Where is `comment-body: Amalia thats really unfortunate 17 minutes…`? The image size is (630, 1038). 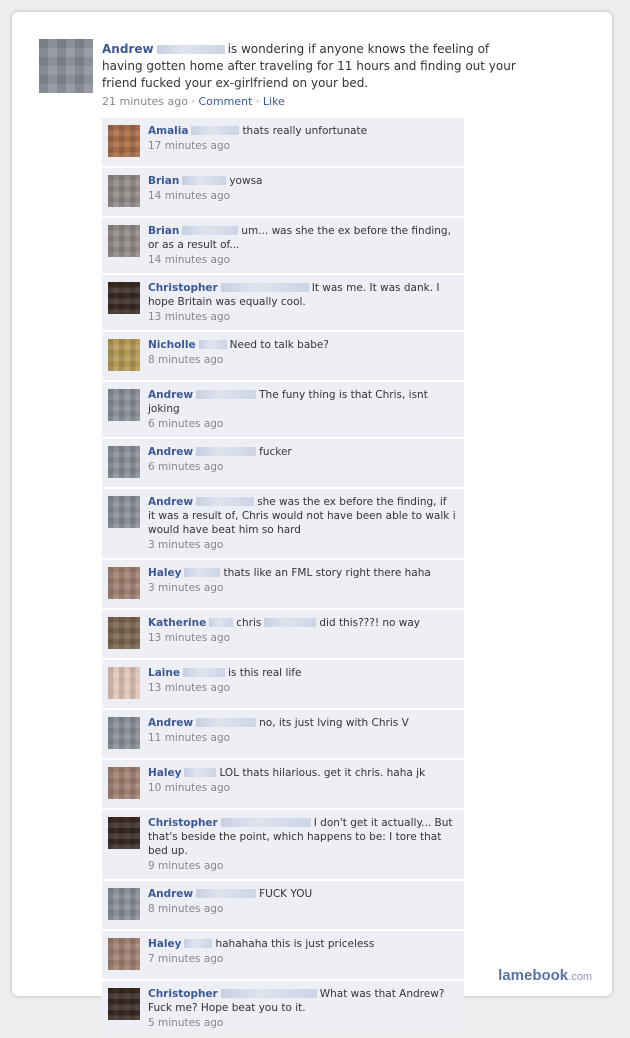 comment-body: Amalia thats really unfortunate 17 minutes… is located at coordinates (302, 138).